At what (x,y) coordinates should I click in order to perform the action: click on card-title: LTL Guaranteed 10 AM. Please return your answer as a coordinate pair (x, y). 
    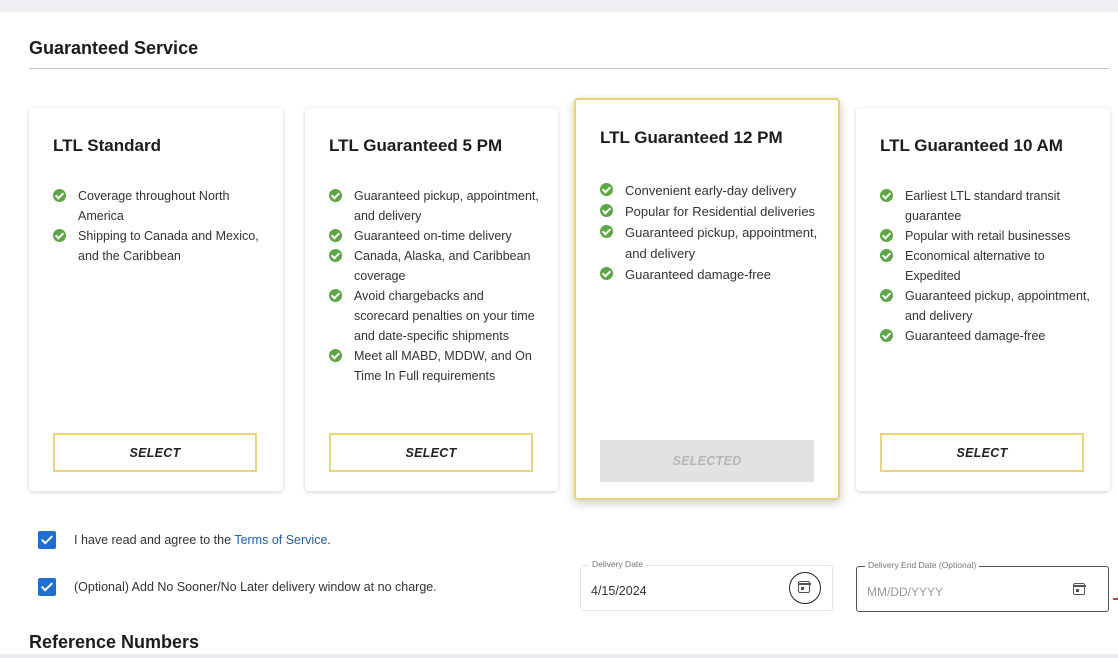
    Looking at the image, I should click on (971, 145).